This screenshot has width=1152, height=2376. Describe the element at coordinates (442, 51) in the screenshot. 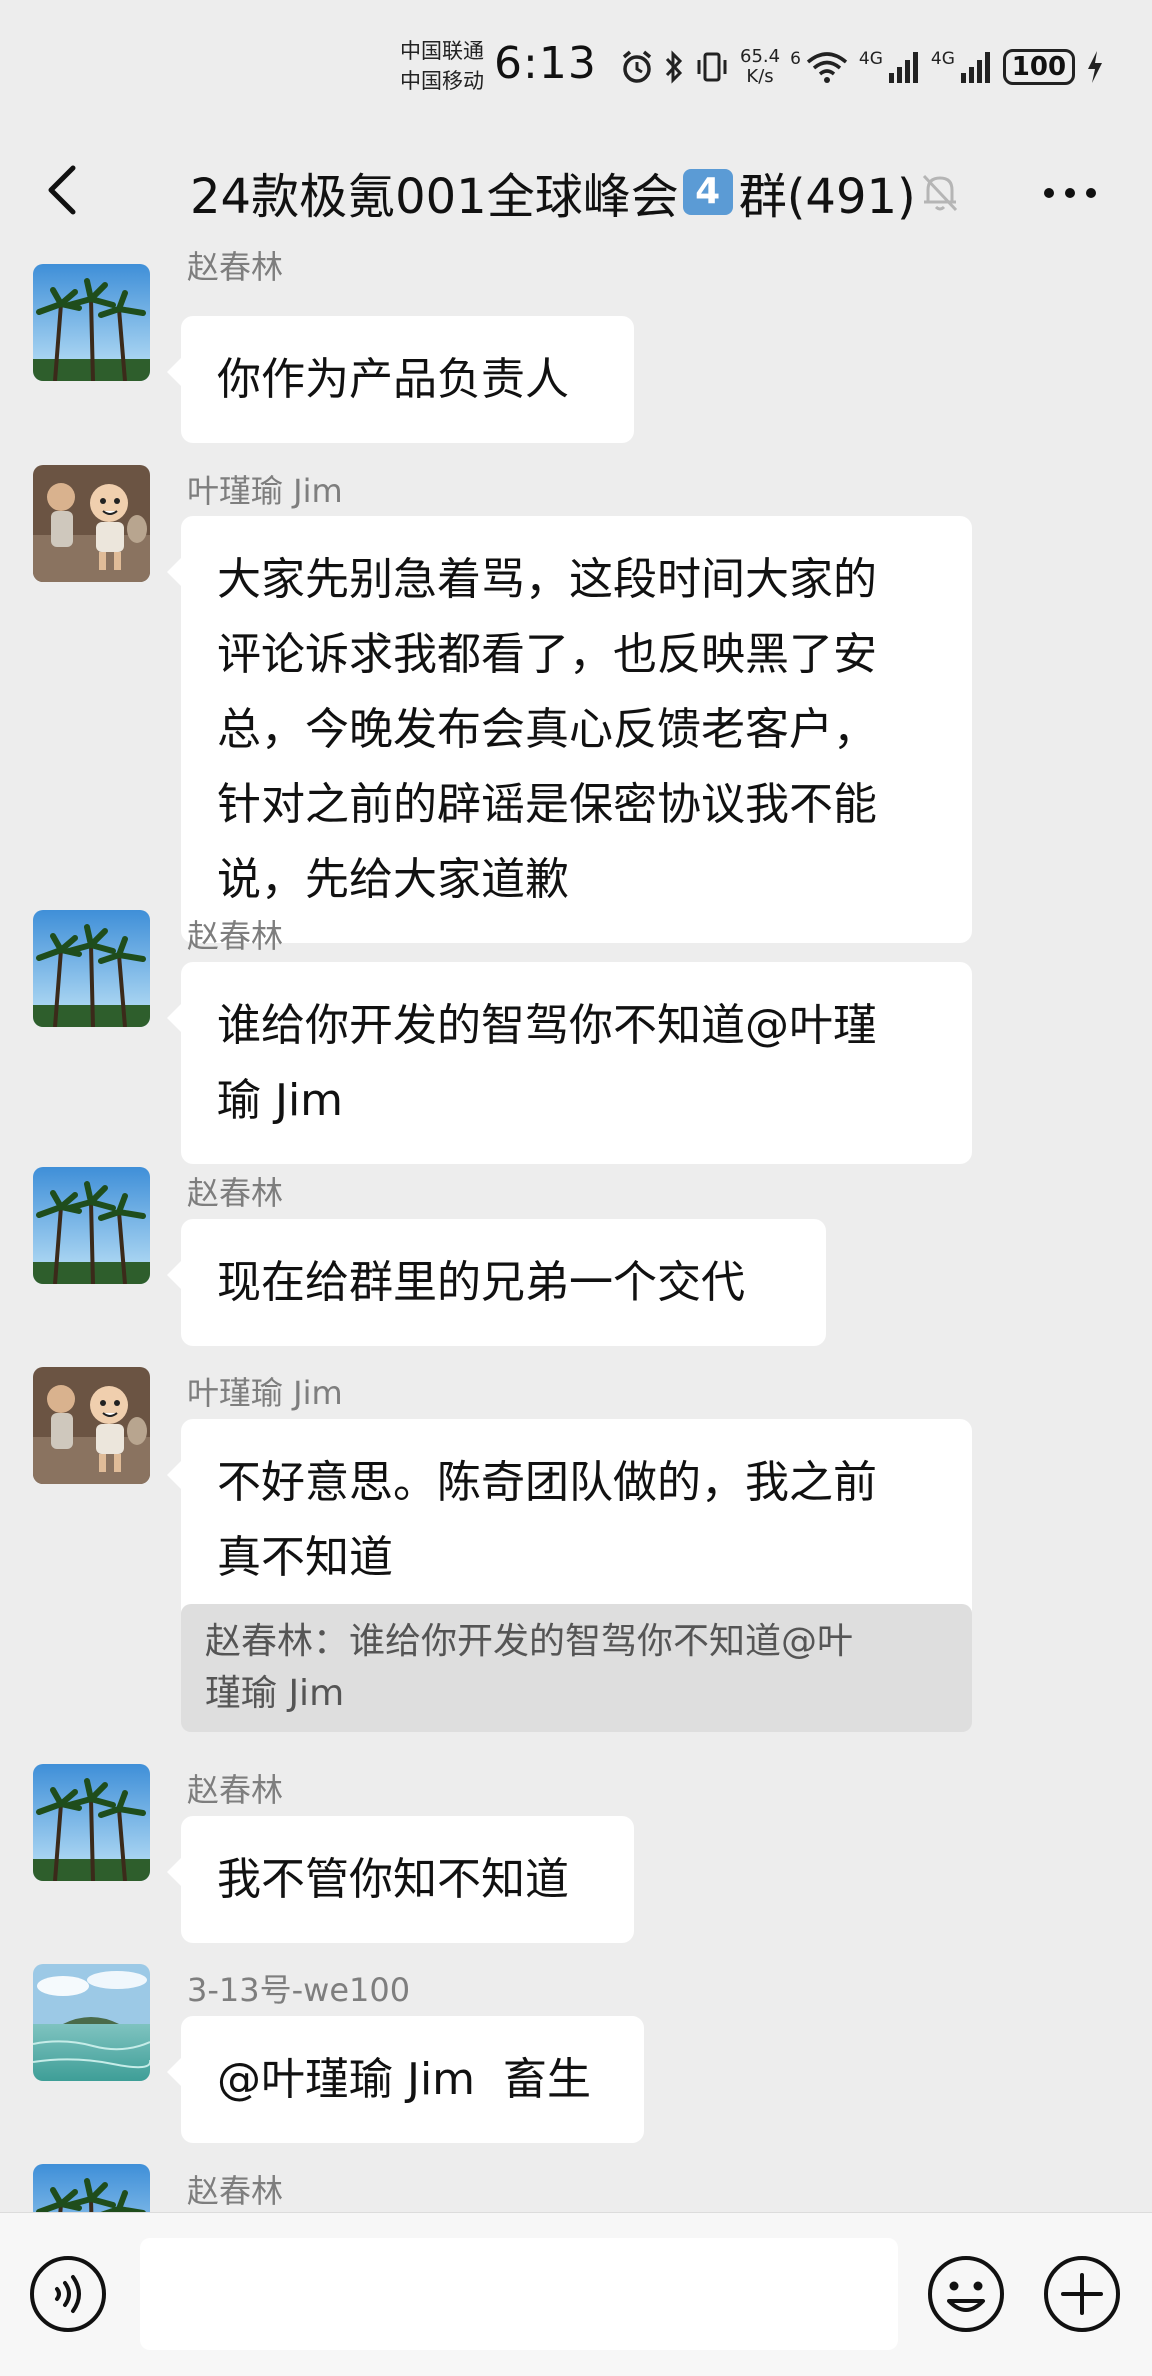

I see `carrier-top: 中国联通` at that location.